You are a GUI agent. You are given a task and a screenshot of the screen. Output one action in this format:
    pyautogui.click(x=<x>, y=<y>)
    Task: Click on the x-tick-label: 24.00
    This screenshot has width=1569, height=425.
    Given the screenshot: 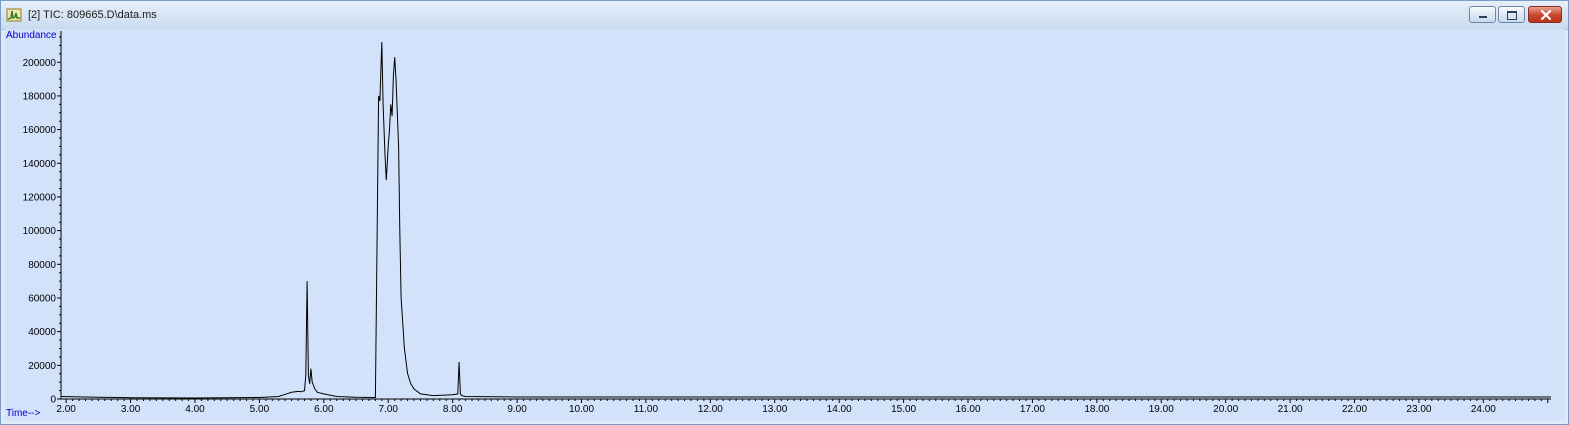 What is the action you would take?
    pyautogui.click(x=1483, y=409)
    